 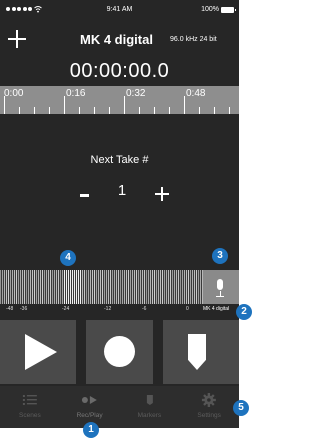 I want to click on decrement-take-button, so click(x=85, y=193).